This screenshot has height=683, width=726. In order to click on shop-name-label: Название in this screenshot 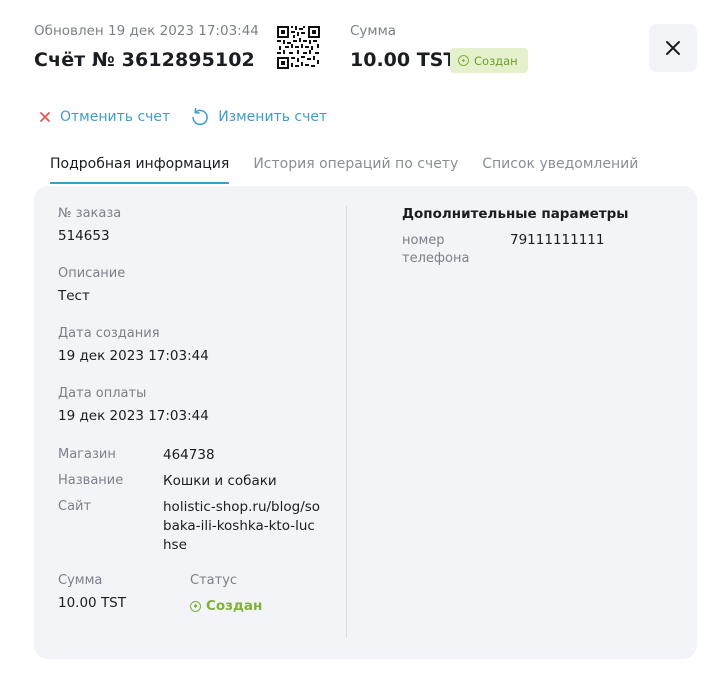, I will do `click(91, 480)`.